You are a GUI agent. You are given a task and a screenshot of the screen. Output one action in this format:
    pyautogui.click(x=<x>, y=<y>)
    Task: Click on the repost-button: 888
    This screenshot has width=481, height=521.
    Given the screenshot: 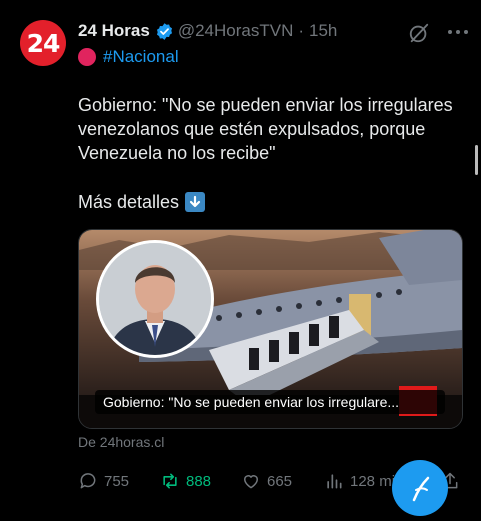 What is the action you would take?
    pyautogui.click(x=185, y=481)
    